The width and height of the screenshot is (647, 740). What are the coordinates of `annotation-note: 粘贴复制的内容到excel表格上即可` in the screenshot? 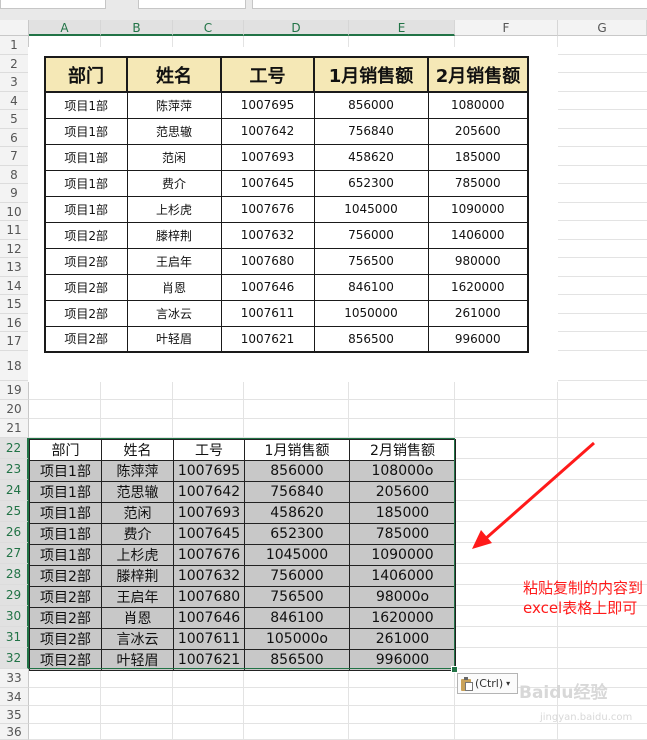 It's located at (583, 598).